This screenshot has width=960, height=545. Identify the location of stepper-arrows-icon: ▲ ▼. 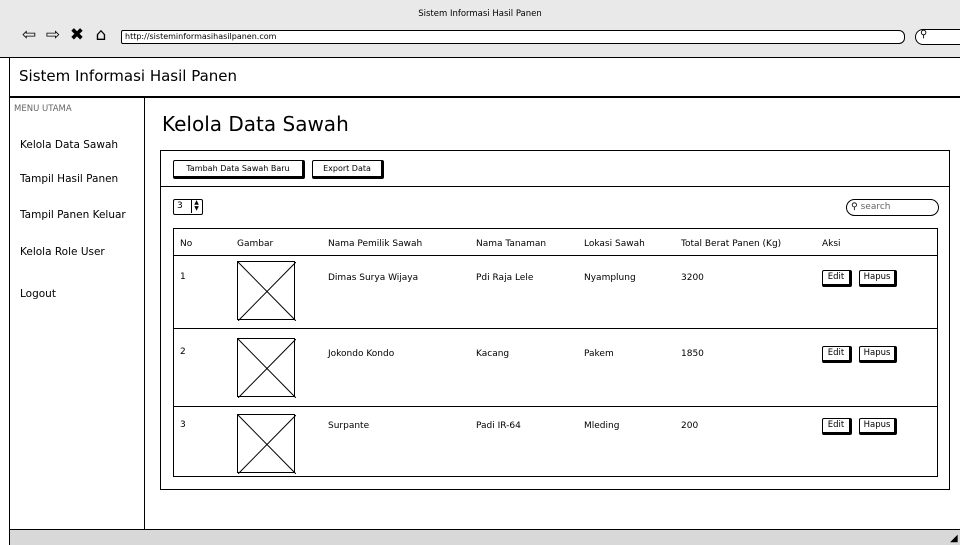
(196, 206).